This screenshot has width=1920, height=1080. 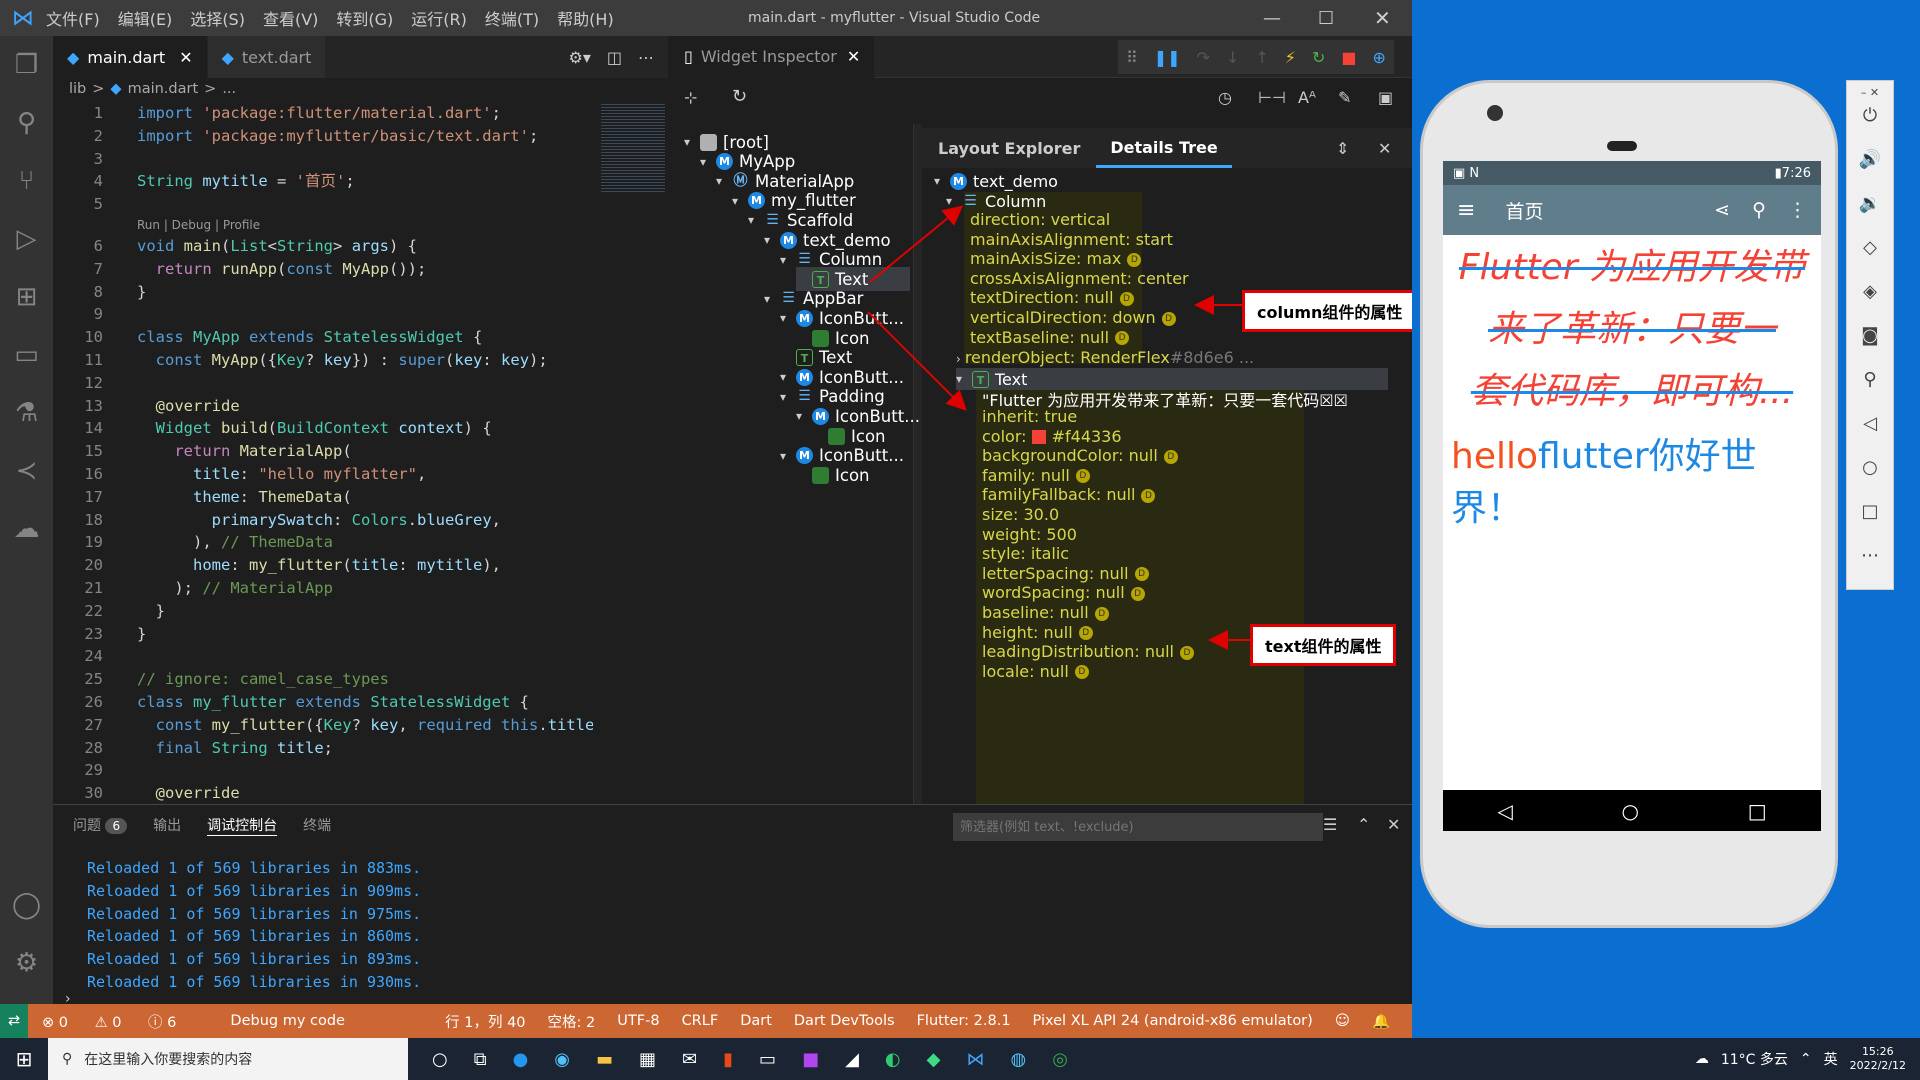 I want to click on docker-app-icon: ●, so click(x=521, y=1059).